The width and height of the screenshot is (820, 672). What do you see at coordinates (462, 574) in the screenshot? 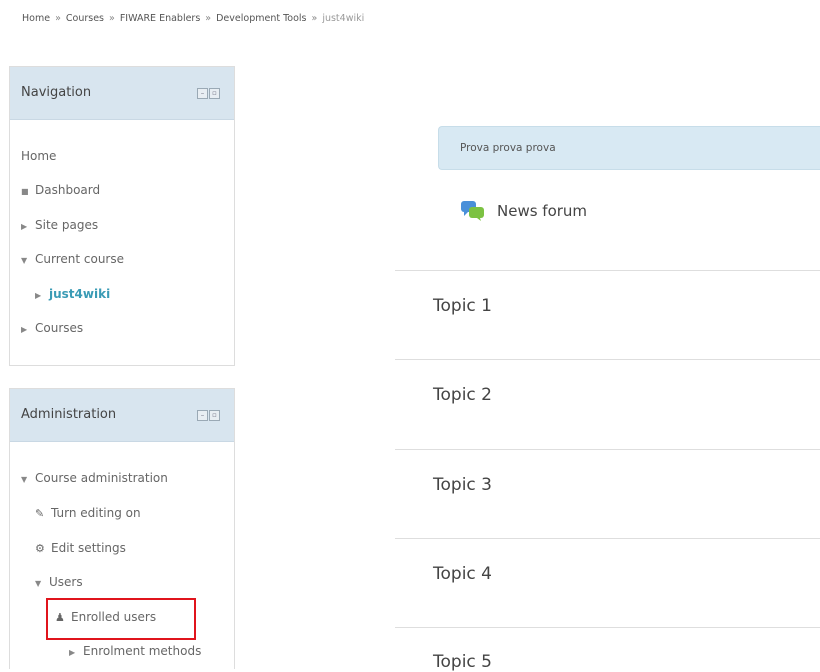
I see `topic-4-title: Topic 4` at bounding box center [462, 574].